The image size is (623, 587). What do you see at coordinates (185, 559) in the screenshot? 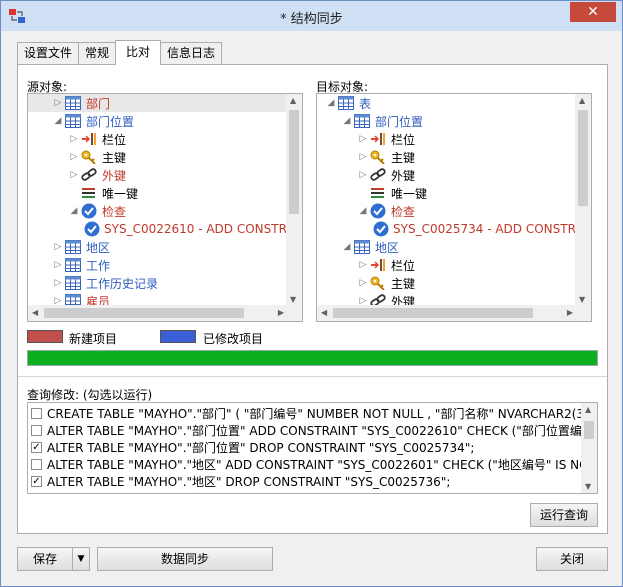
I see `data-sync-button: 数据同步` at bounding box center [185, 559].